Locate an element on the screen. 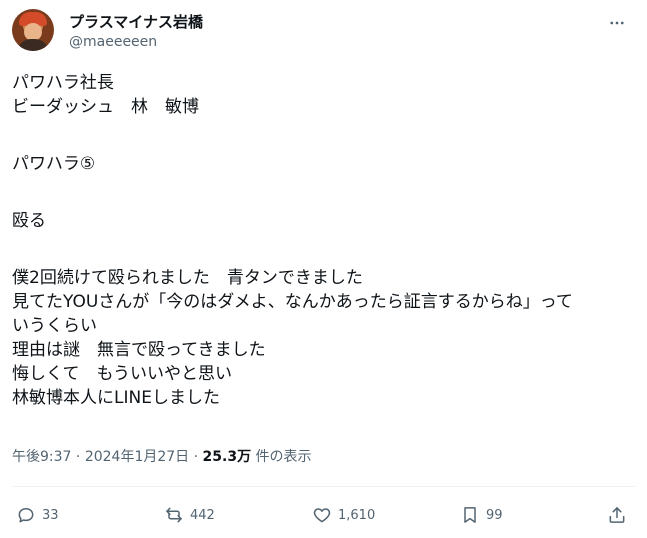 The image size is (647, 538). action-bar: 33 442 1,610 99 is located at coordinates (323, 515).